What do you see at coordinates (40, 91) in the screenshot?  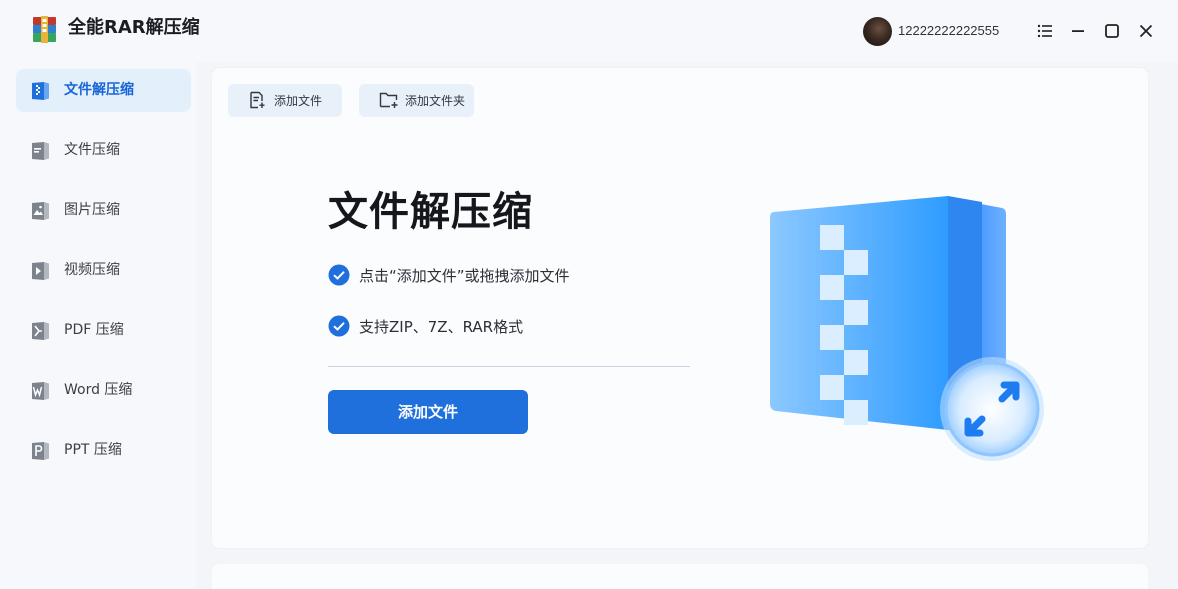 I see `zip-extract-icon` at bounding box center [40, 91].